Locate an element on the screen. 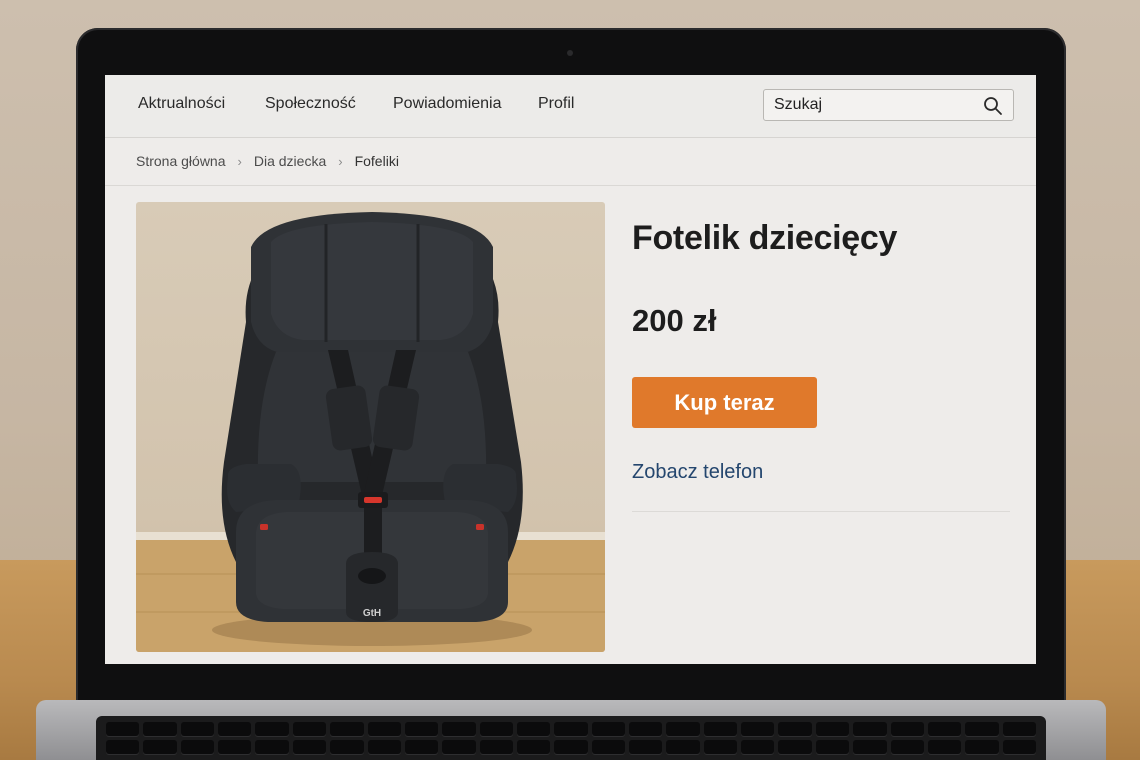 The height and width of the screenshot is (760, 1140). buy-now-button: Kup teraz is located at coordinates (724, 402).